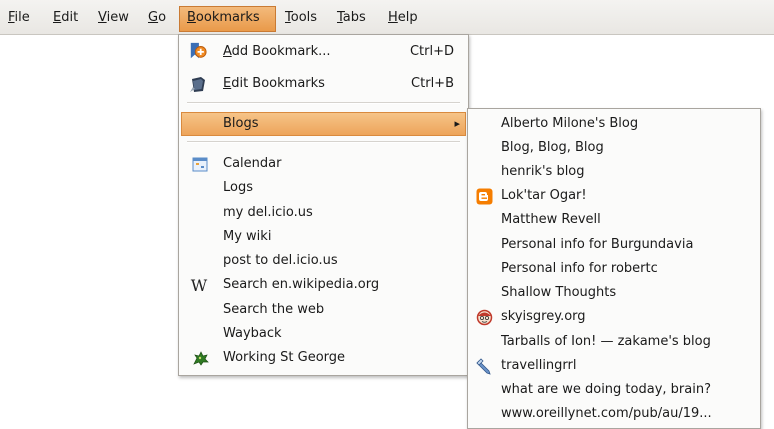 This screenshot has height=429, width=774. I want to click on blogger-icon, so click(484, 196).